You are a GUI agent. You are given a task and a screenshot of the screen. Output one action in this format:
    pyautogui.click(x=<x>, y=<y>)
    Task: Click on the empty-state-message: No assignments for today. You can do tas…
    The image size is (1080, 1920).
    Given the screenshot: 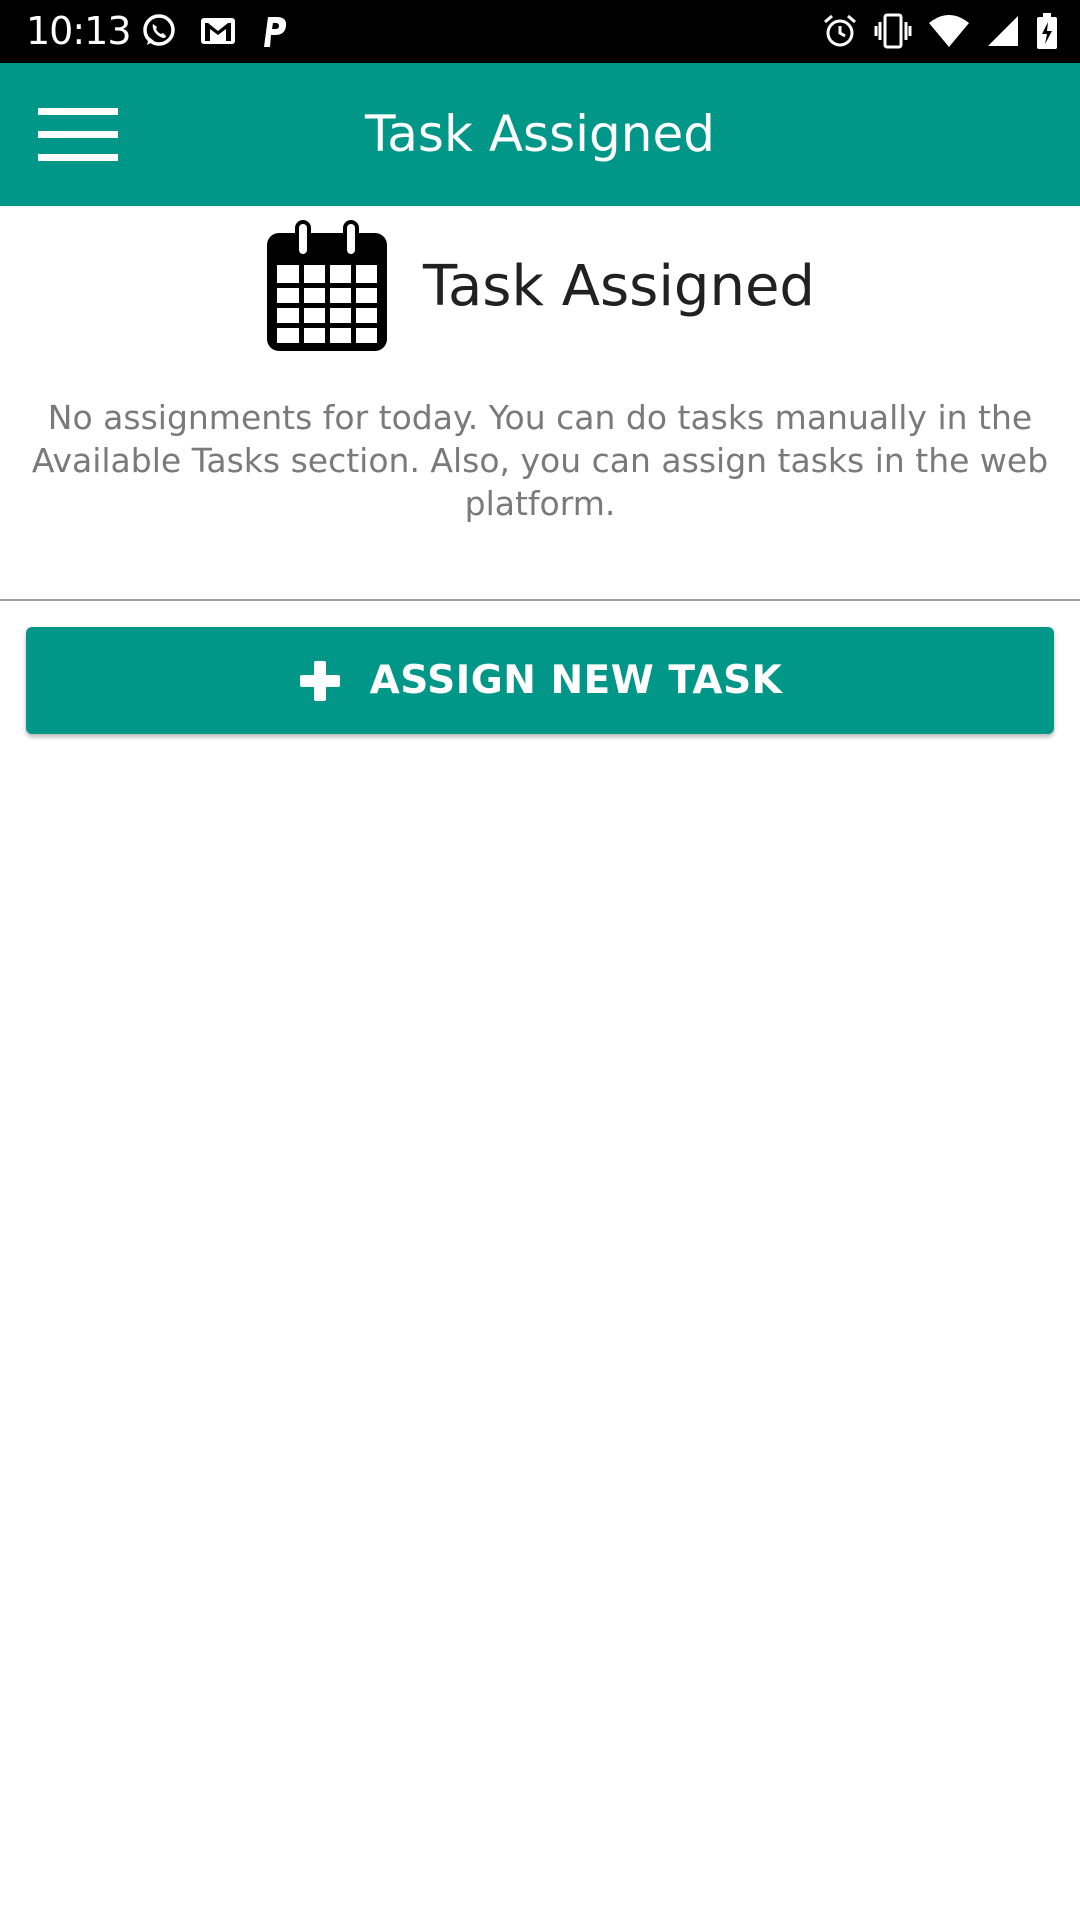 What is the action you would take?
    pyautogui.click(x=540, y=460)
    